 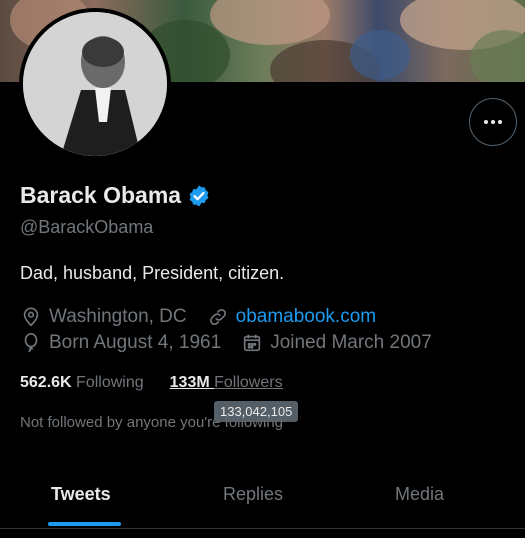 I want to click on joined-item: Joined March 2007, so click(x=336, y=343).